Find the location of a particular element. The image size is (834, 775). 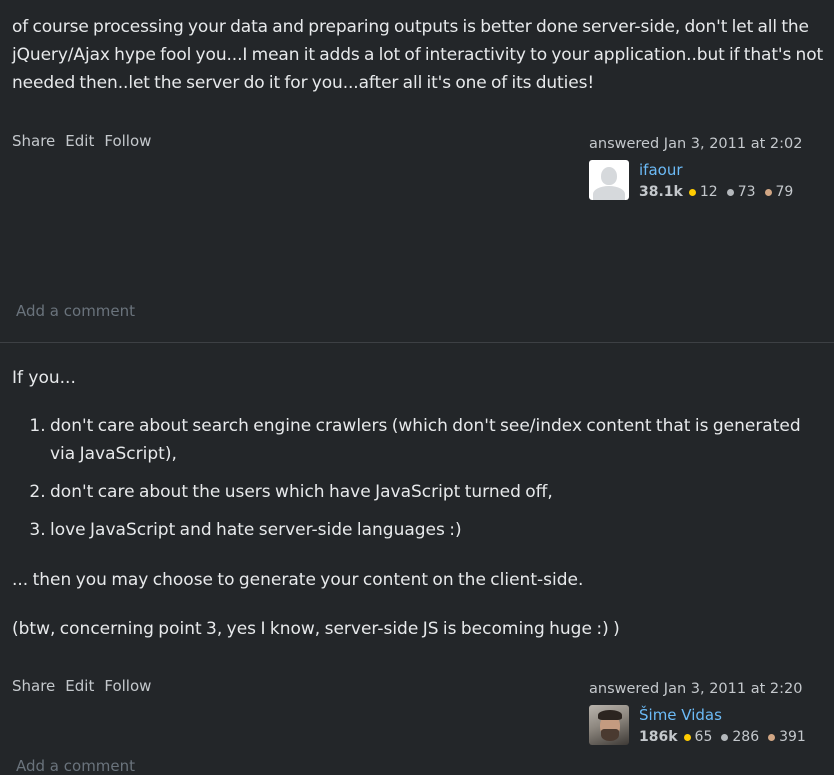

bronze-badges: 79 is located at coordinates (779, 192).